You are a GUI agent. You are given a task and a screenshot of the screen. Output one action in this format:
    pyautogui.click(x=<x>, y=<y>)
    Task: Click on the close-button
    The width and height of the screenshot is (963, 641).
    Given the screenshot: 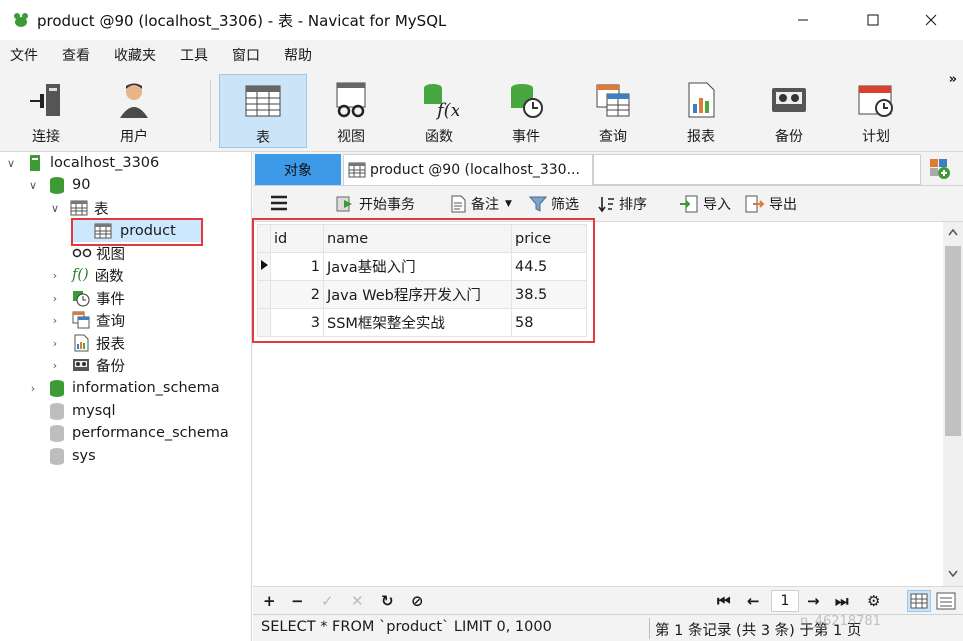 What is the action you would take?
    pyautogui.click(x=931, y=20)
    